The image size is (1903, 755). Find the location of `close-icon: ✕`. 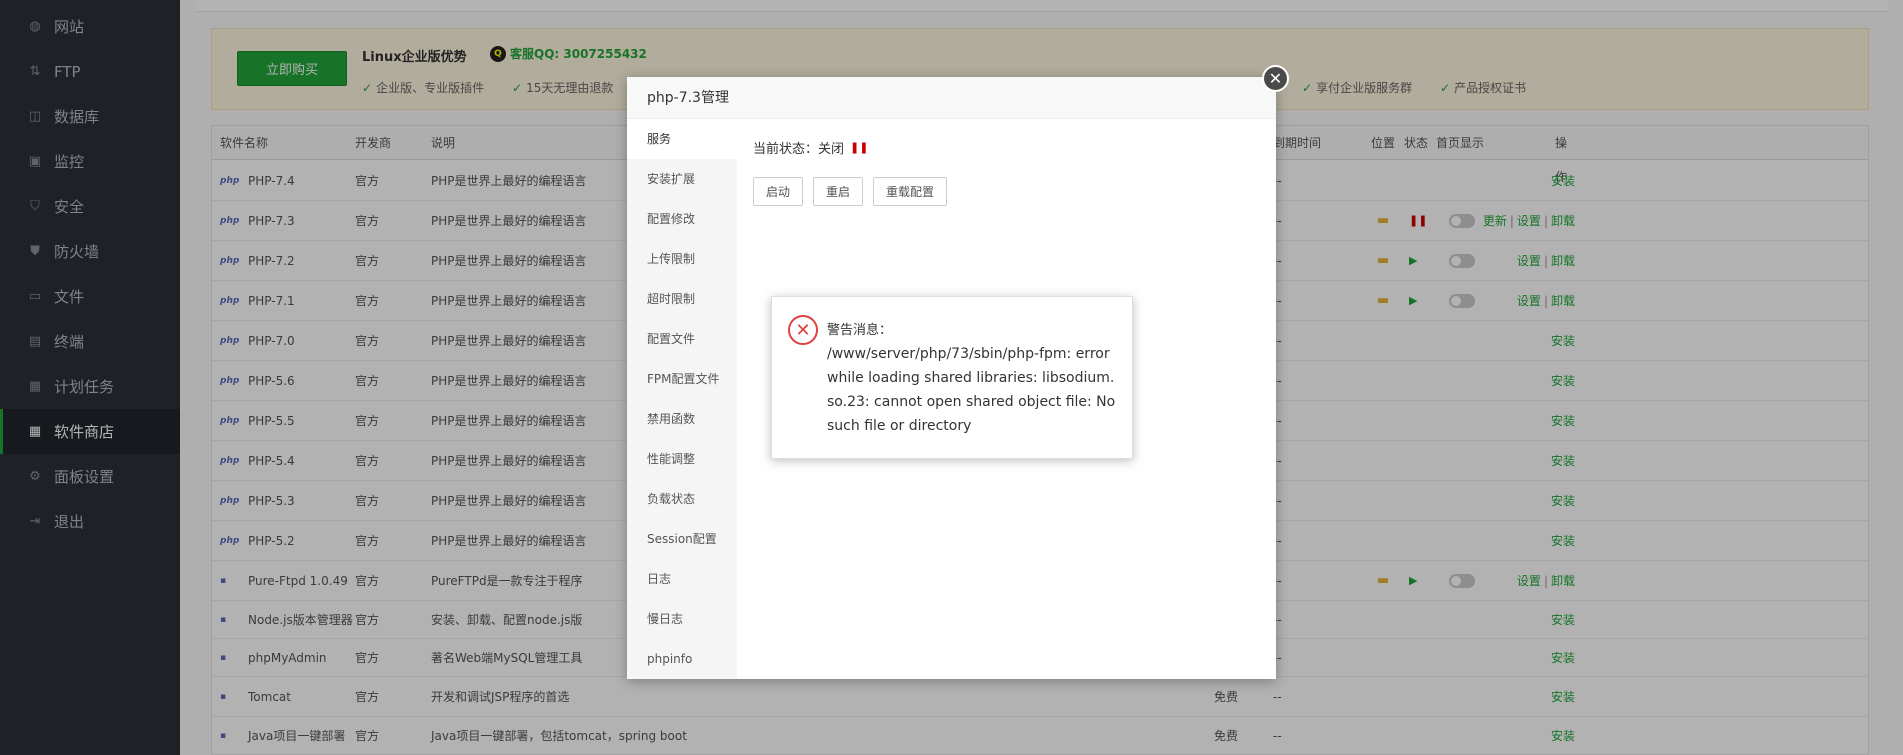

close-icon: ✕ is located at coordinates (1275, 78).